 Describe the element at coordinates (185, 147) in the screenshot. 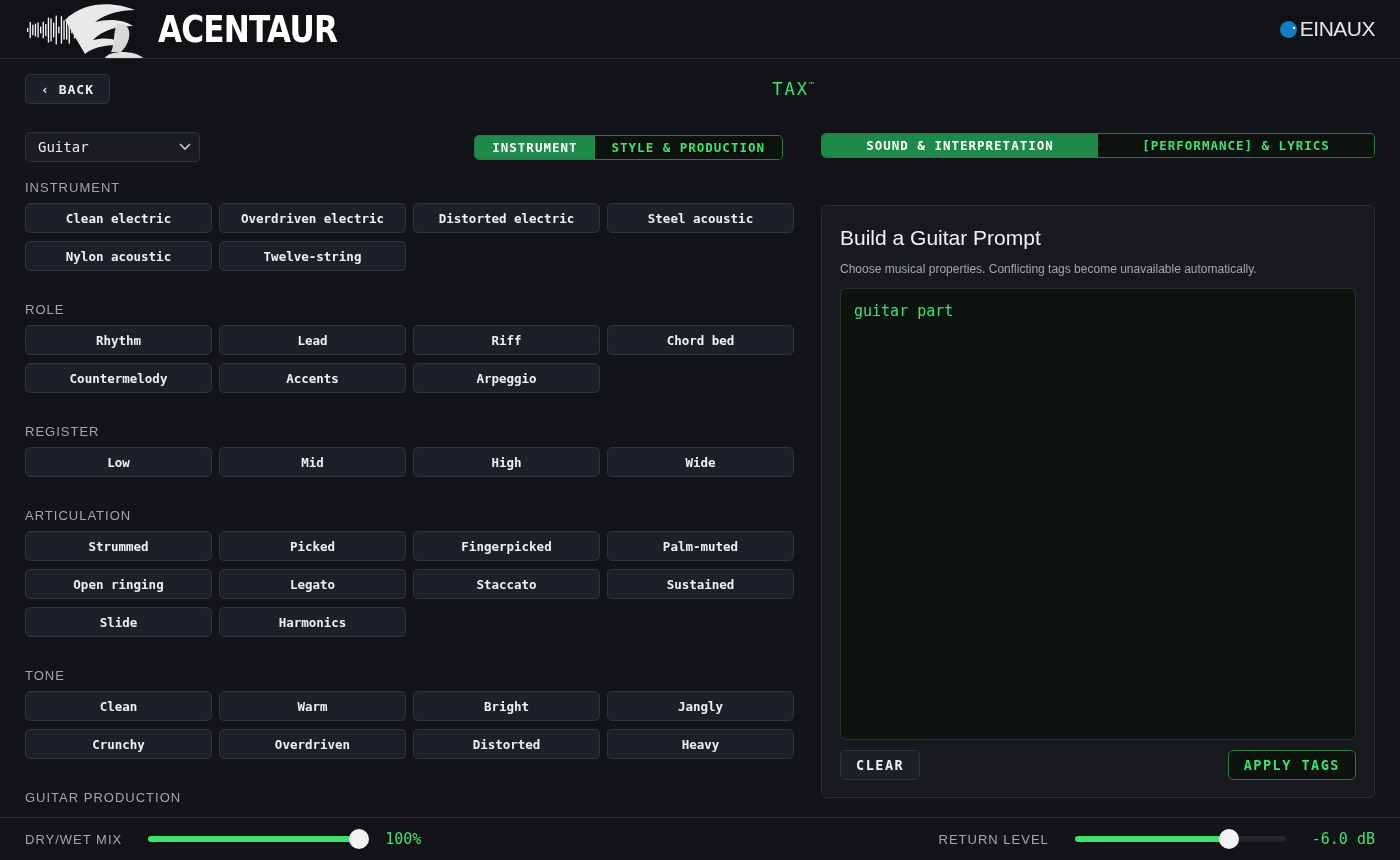

I see `chevron-down-icon` at that location.